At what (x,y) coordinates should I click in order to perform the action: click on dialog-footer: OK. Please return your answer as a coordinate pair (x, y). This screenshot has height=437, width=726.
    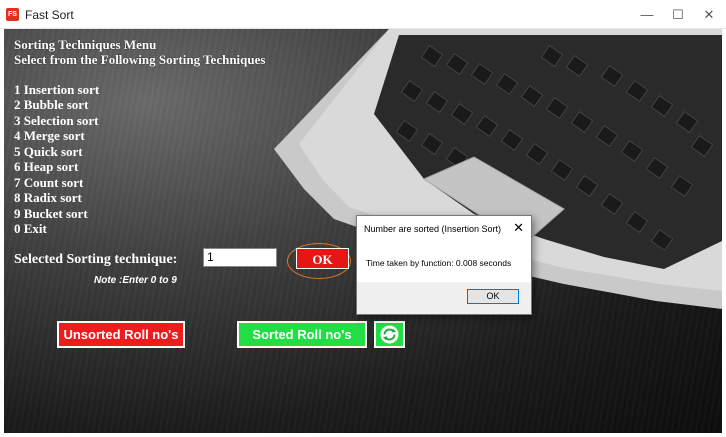
    Looking at the image, I should click on (444, 298).